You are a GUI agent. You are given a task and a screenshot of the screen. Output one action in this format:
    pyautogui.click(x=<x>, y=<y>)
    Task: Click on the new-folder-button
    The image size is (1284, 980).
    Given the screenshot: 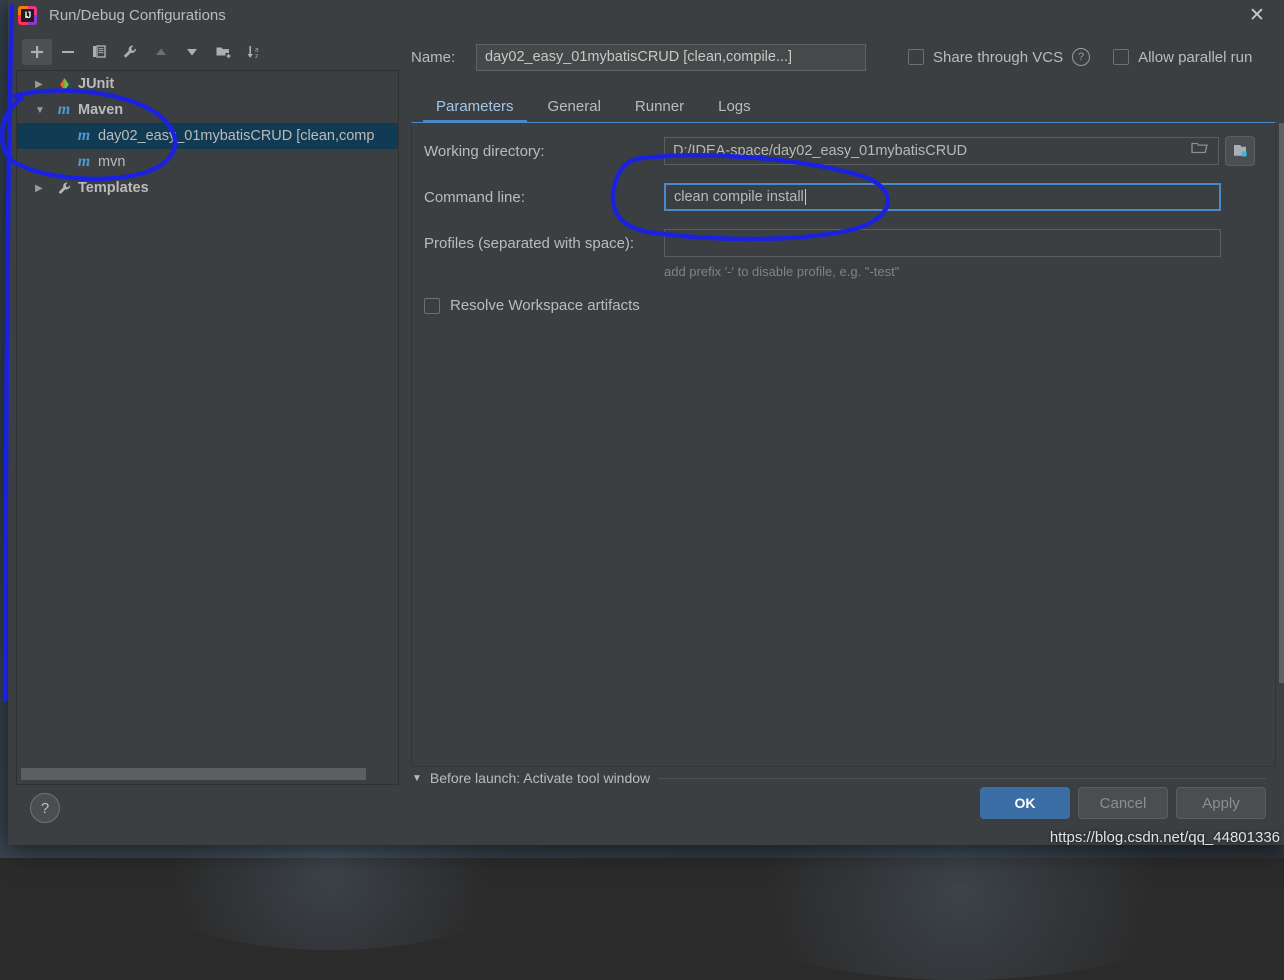 What is the action you would take?
    pyautogui.click(x=223, y=52)
    